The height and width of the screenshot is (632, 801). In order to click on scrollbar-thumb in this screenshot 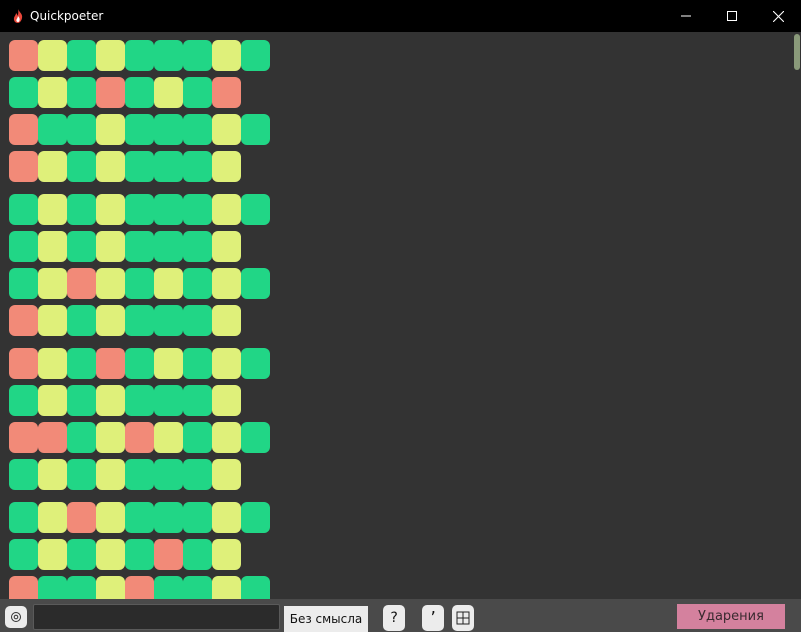, I will do `click(797, 52)`.